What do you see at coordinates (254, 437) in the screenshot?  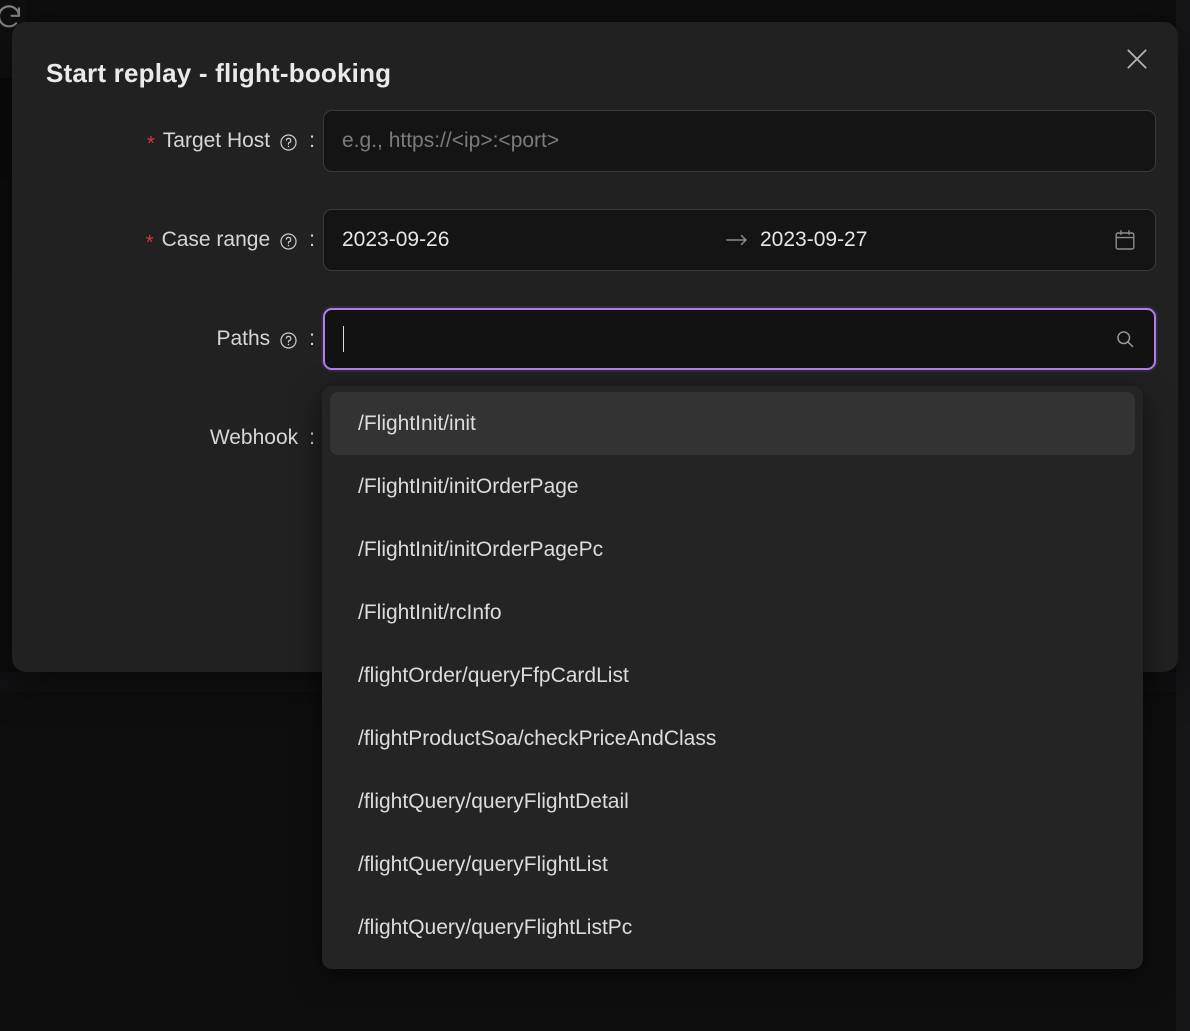 I see `webhook-label-text: Webhook` at bounding box center [254, 437].